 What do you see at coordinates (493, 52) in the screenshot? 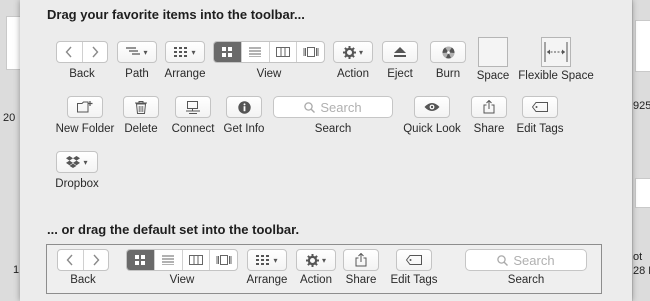
I see `space-placeholder` at bounding box center [493, 52].